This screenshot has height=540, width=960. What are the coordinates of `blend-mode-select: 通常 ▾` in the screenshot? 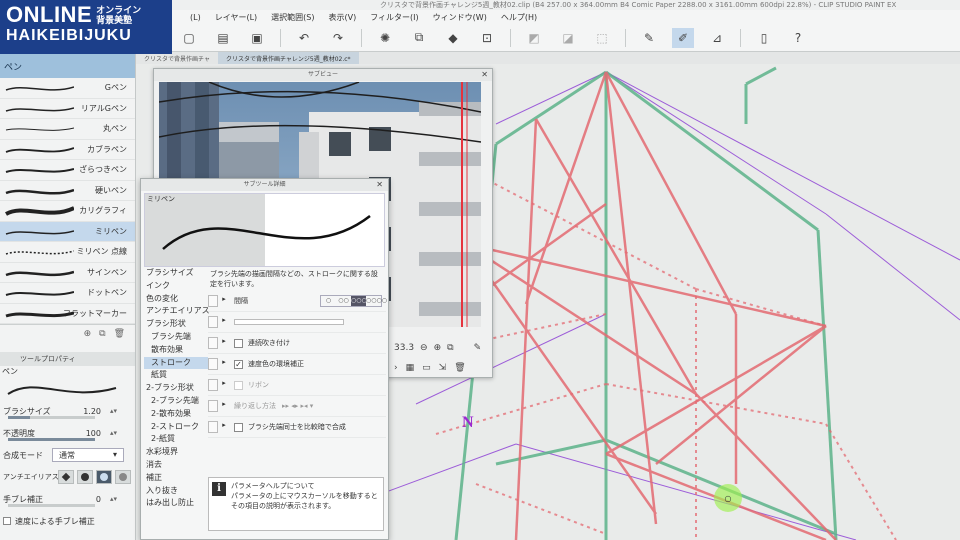 It's located at (88, 455).